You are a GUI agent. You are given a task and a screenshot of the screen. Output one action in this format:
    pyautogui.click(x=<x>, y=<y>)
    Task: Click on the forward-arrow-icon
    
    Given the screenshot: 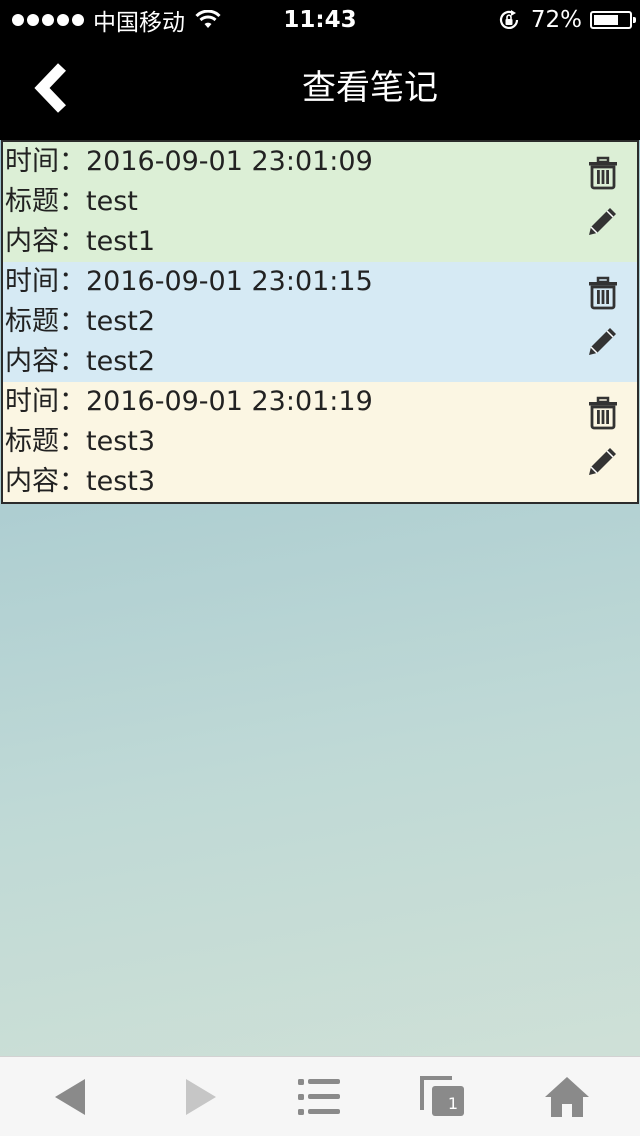 What is the action you would take?
    pyautogui.click(x=201, y=1097)
    